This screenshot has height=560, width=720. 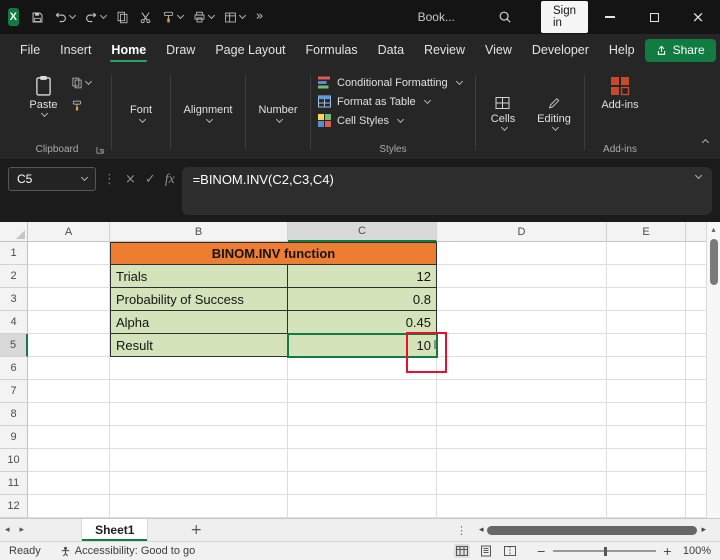 What do you see at coordinates (22, 530) in the screenshot?
I see `sheet-nav-right-icon: ▸` at bounding box center [22, 530].